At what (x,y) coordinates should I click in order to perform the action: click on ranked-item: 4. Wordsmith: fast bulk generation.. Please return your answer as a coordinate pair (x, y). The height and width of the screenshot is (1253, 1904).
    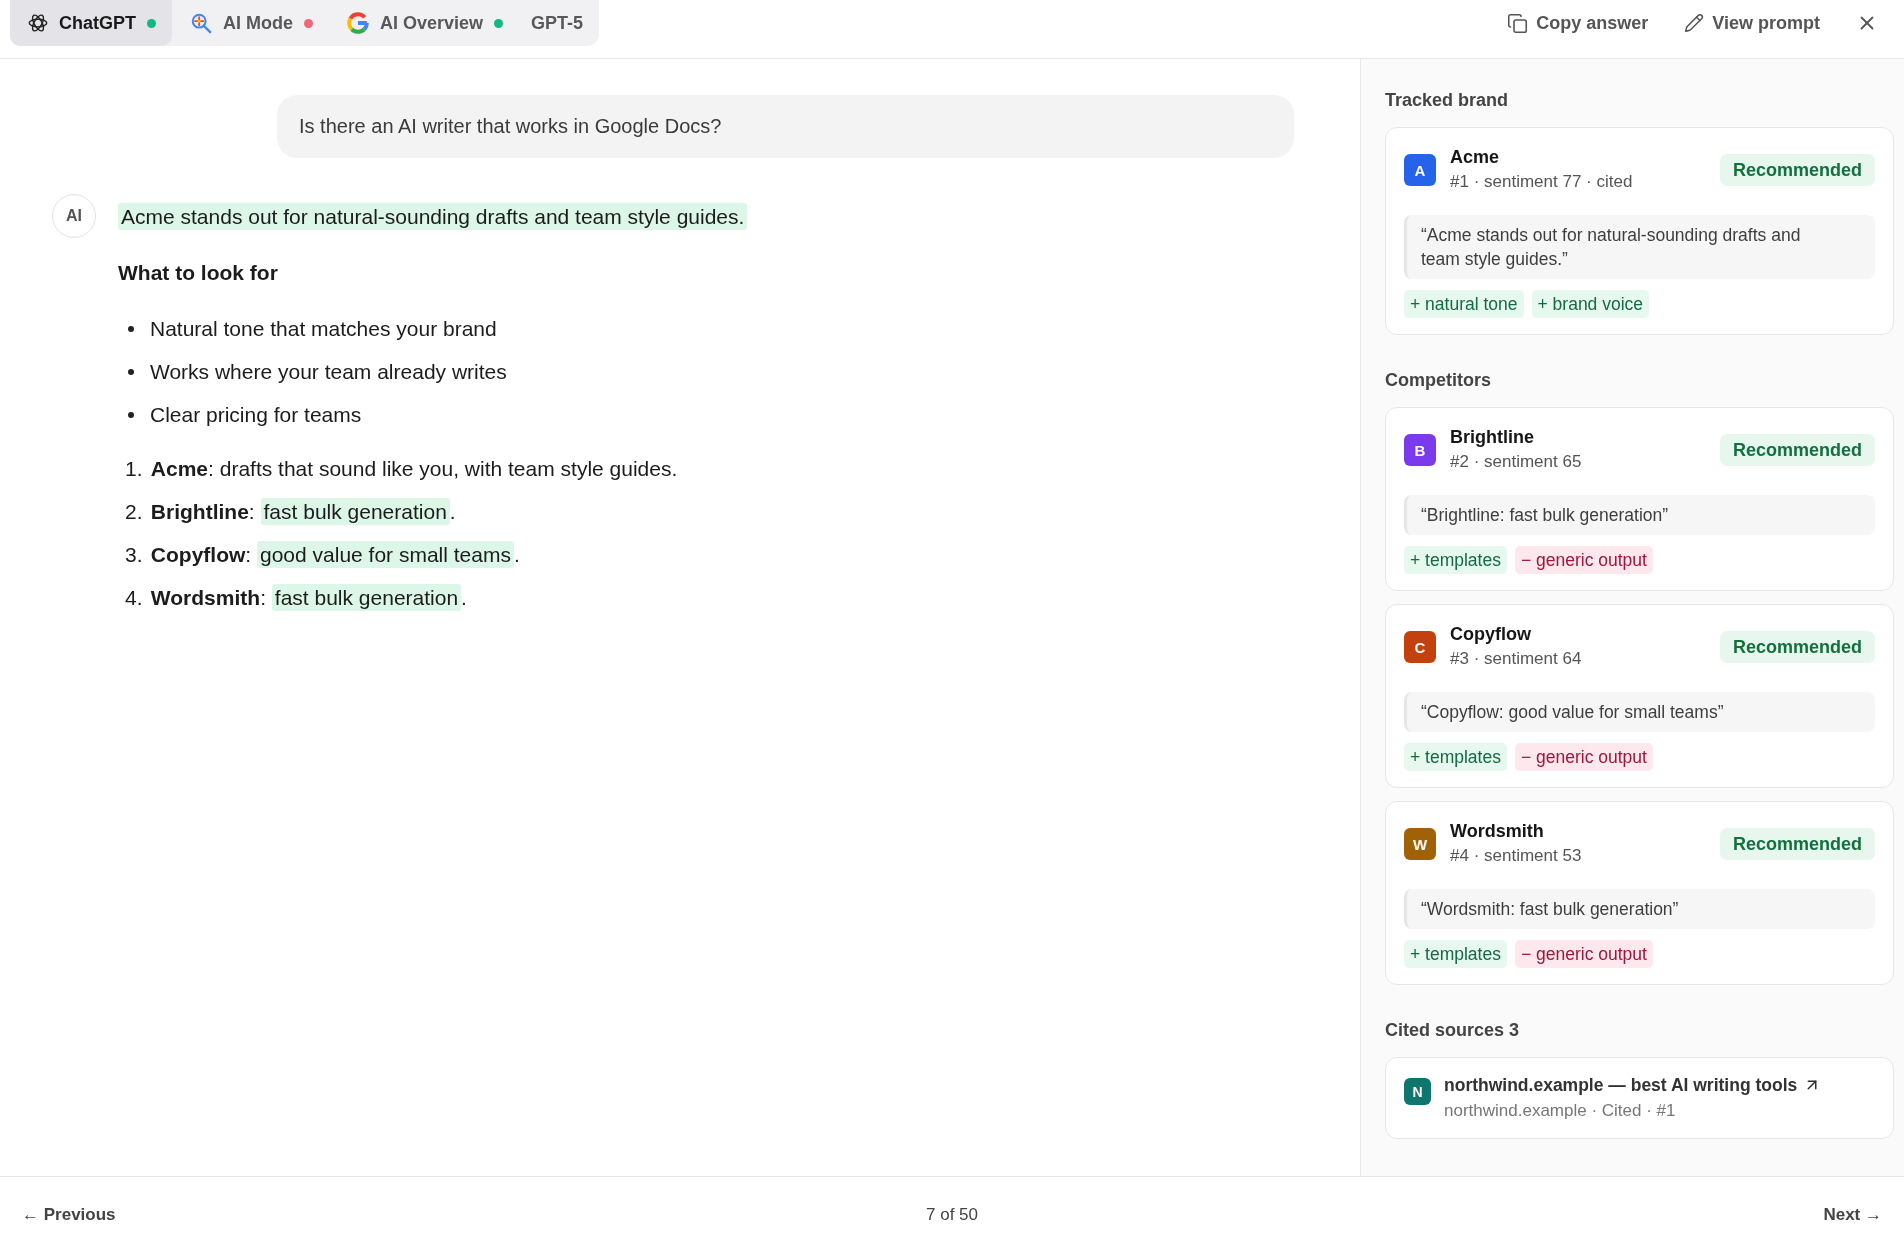
    Looking at the image, I should click on (296, 598).